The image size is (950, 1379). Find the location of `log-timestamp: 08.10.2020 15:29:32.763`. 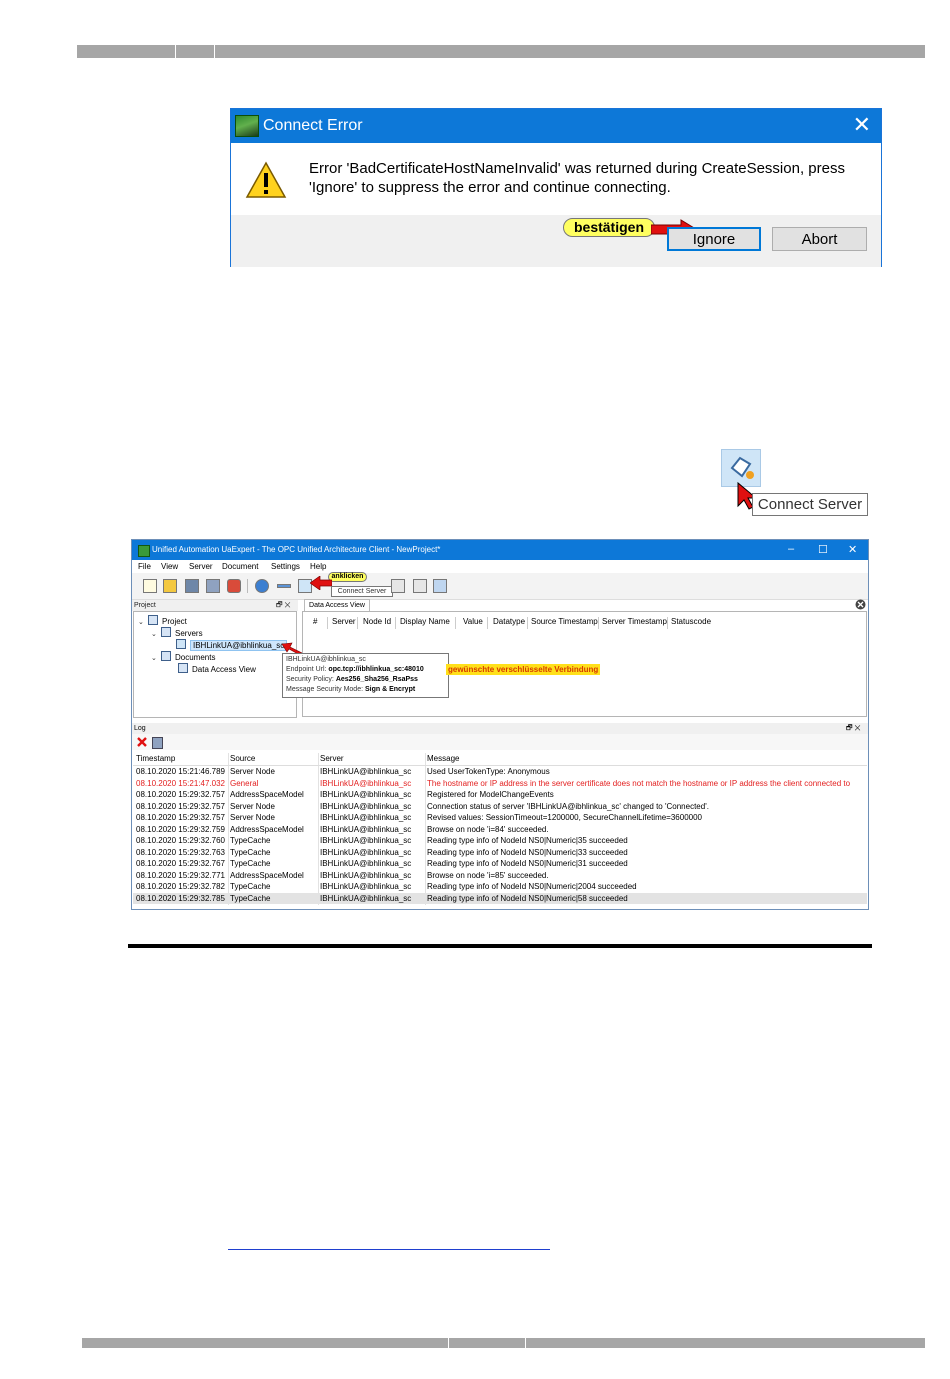

log-timestamp: 08.10.2020 15:29:32.763 is located at coordinates (180, 852).